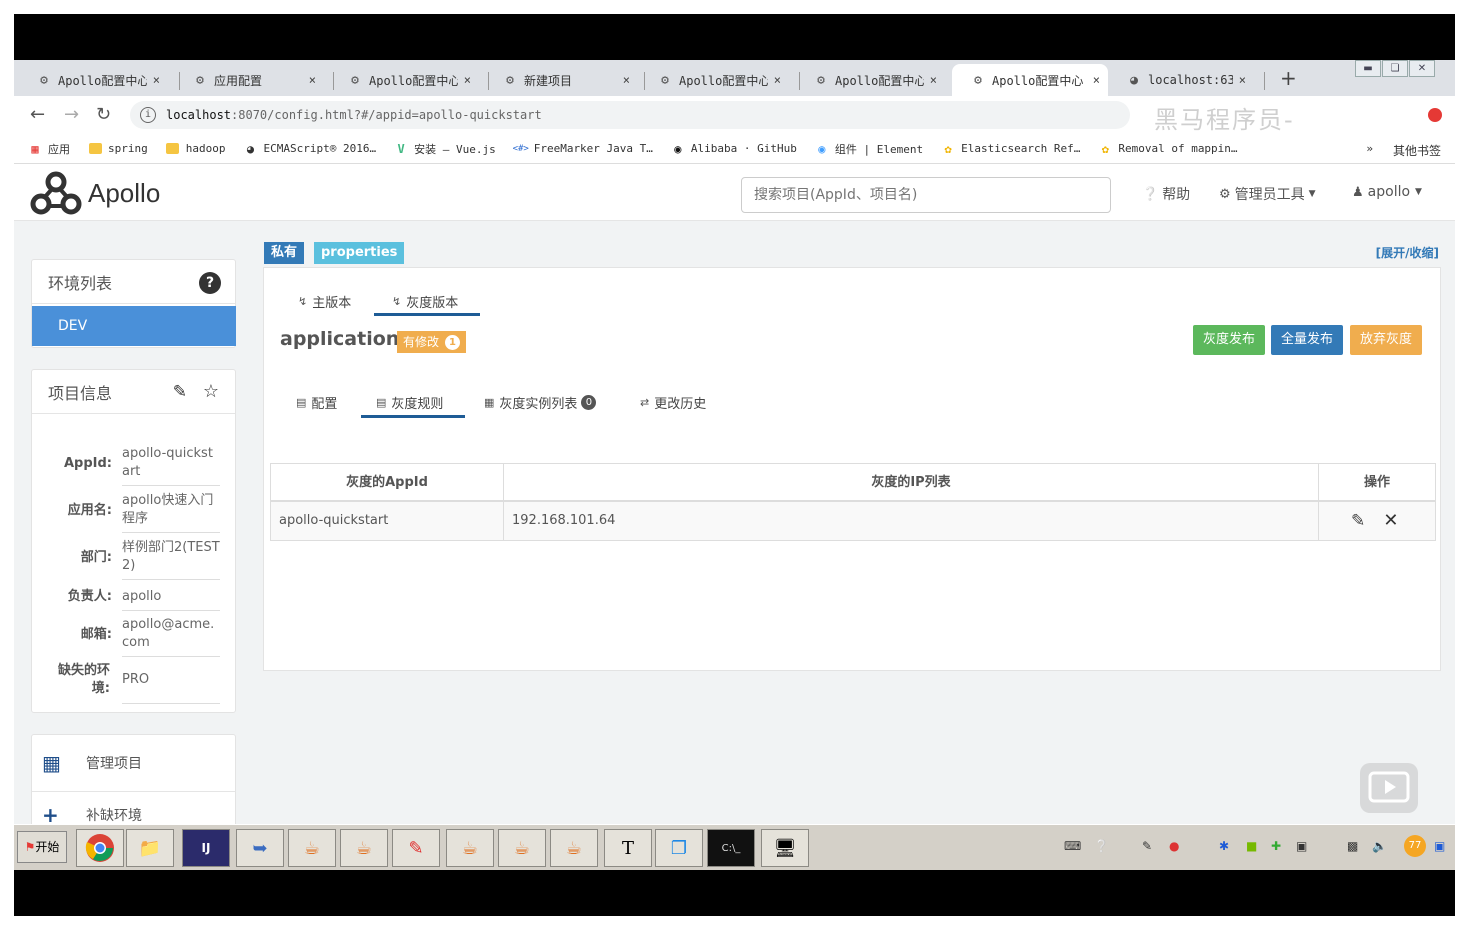 This screenshot has height=931, width=1471. What do you see at coordinates (1407, 252) in the screenshot?
I see `expand-collapse-link: [展开/收缩]` at bounding box center [1407, 252].